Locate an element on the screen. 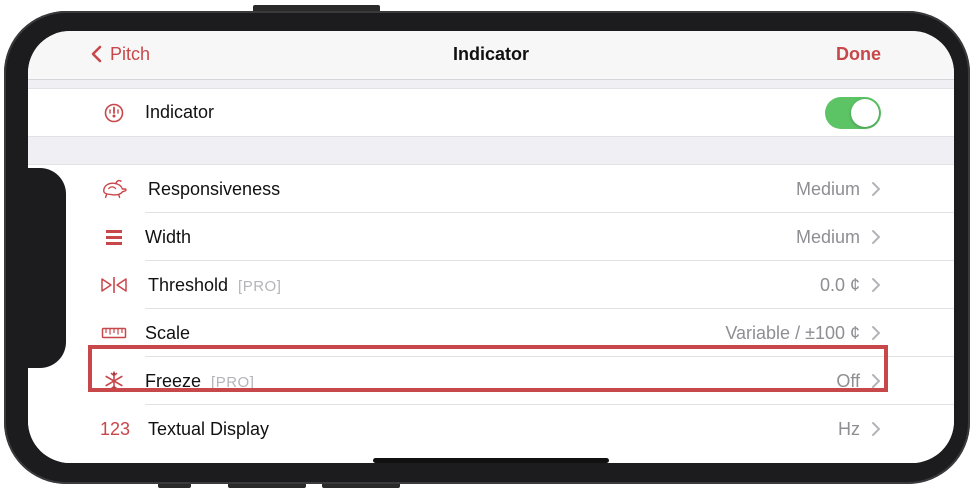 The width and height of the screenshot is (975, 495). row-label: Responsiveness is located at coordinates (214, 189).